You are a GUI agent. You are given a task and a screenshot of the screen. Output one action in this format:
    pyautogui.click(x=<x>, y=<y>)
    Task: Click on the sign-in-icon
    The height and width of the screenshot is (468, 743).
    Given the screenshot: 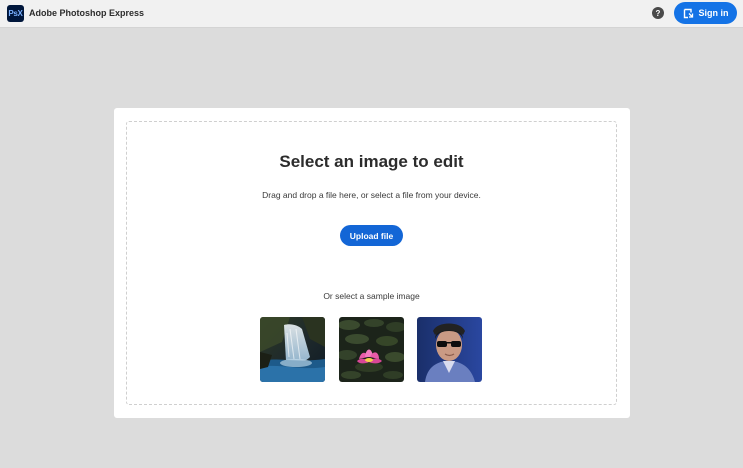 What is the action you would take?
    pyautogui.click(x=688, y=13)
    